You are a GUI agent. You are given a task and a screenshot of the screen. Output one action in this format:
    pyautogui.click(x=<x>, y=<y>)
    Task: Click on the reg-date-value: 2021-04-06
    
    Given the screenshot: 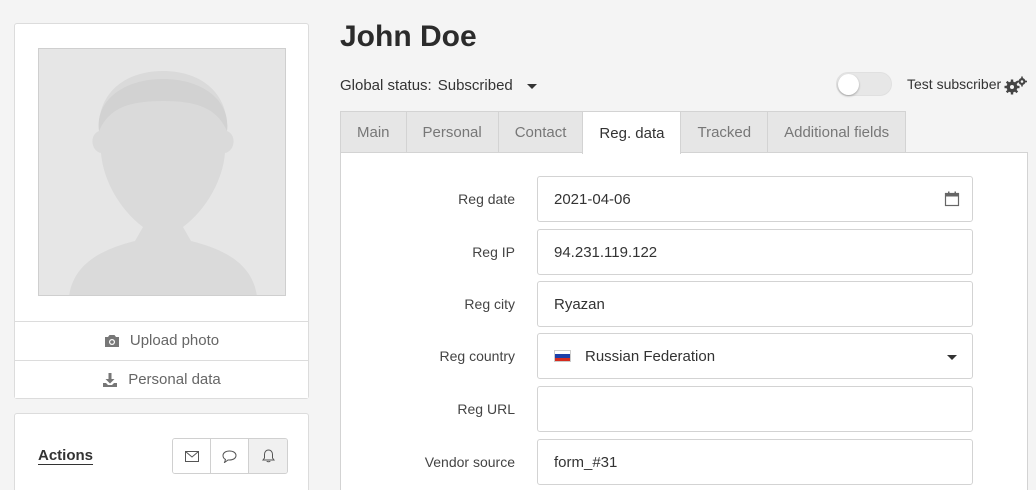 What is the action you would take?
    pyautogui.click(x=592, y=199)
    